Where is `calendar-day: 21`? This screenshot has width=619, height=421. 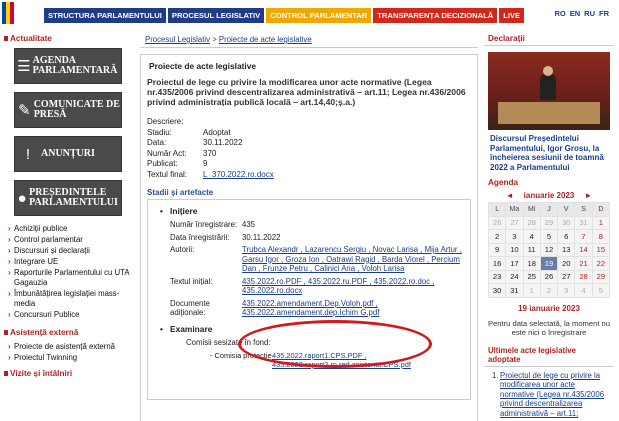 calendar-day: 21 is located at coordinates (583, 263).